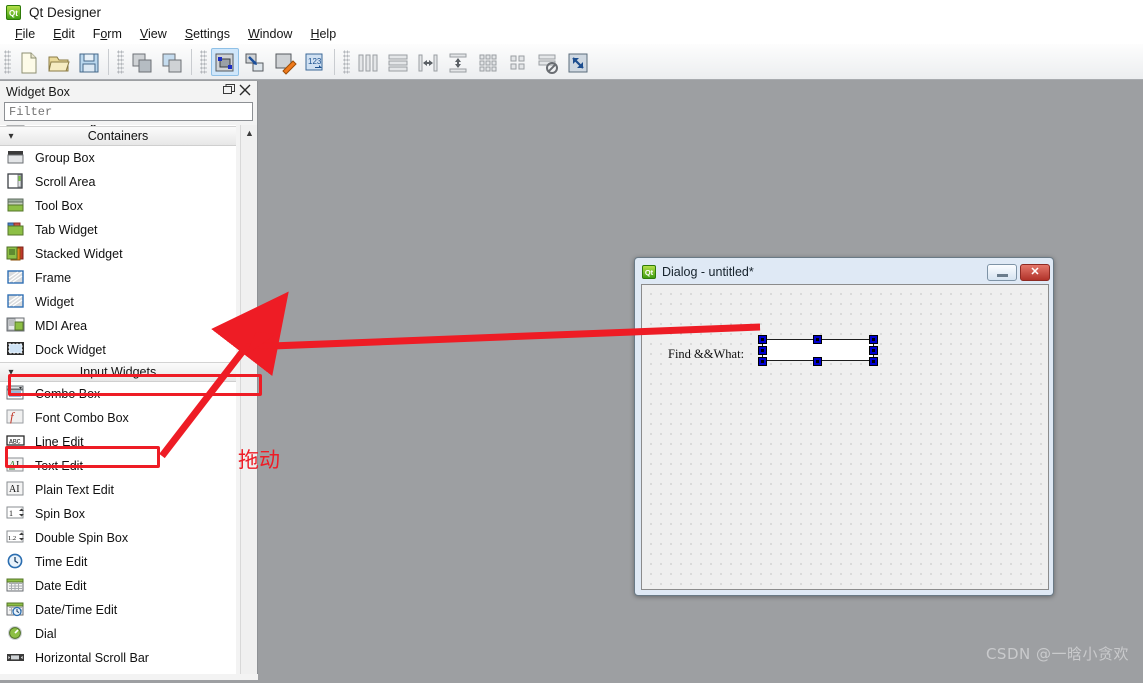  I want to click on undo-button, so click(142, 62).